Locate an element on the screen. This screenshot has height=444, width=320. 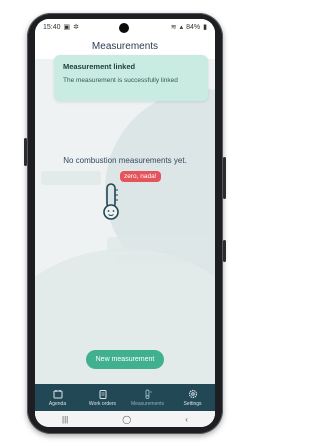
nav-item-agenda: Agenda is located at coordinates (58, 398).